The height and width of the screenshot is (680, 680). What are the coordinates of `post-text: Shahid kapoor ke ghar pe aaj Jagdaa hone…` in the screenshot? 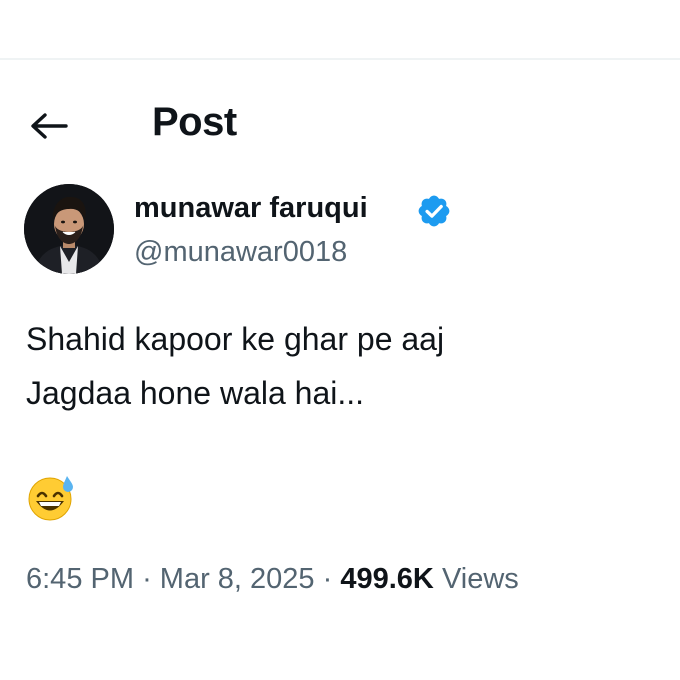 It's located at (336, 366).